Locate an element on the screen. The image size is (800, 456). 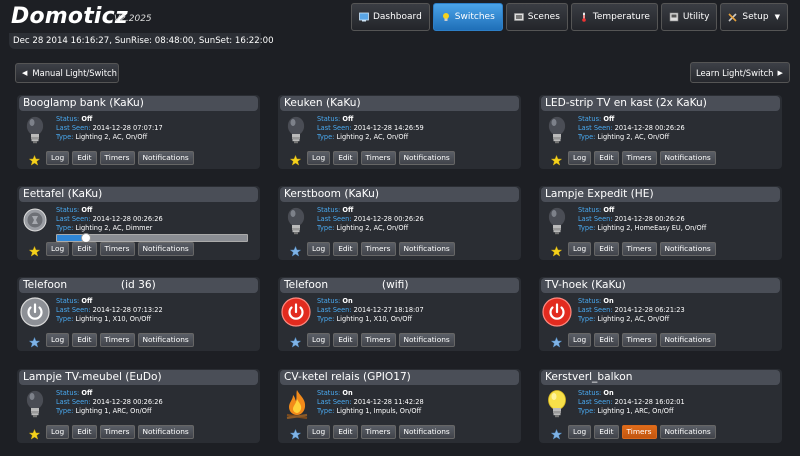
device-name: Lampje Expedit (HE) is located at coordinates (660, 194).